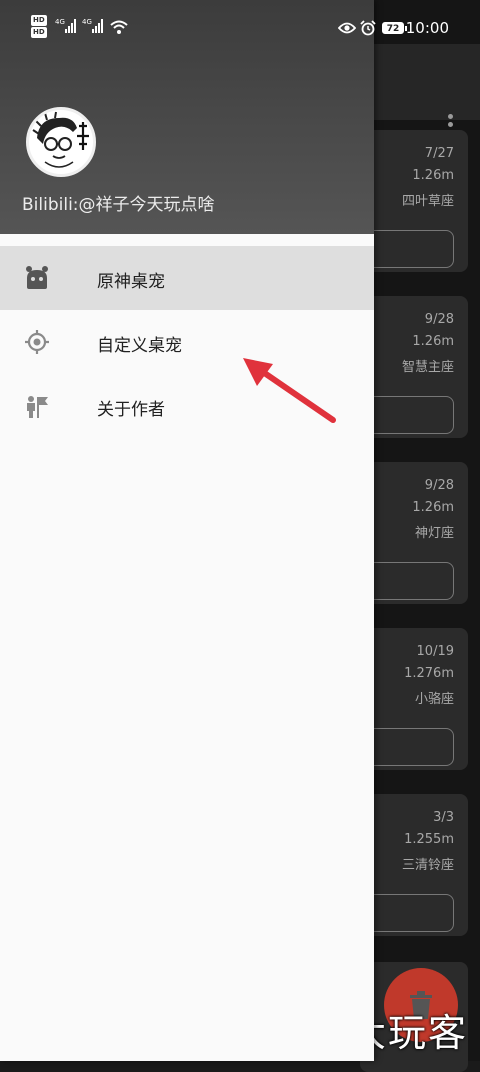 This screenshot has height=1072, width=480. What do you see at coordinates (434, 699) in the screenshot?
I see `card-constellation: 小骆座` at bounding box center [434, 699].